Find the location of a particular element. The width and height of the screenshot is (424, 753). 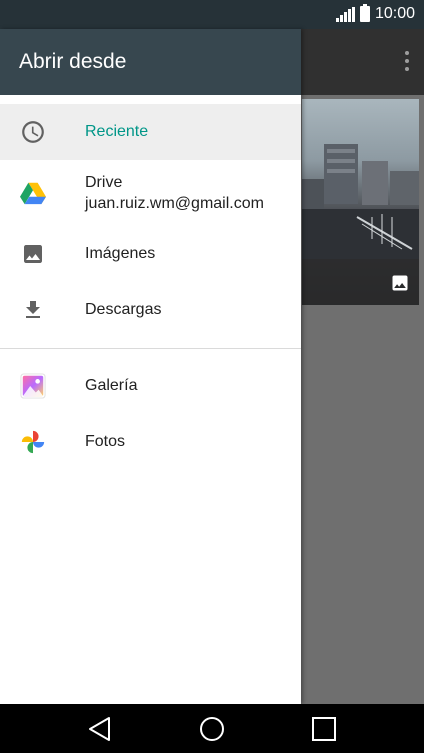

download-icon is located at coordinates (33, 310).